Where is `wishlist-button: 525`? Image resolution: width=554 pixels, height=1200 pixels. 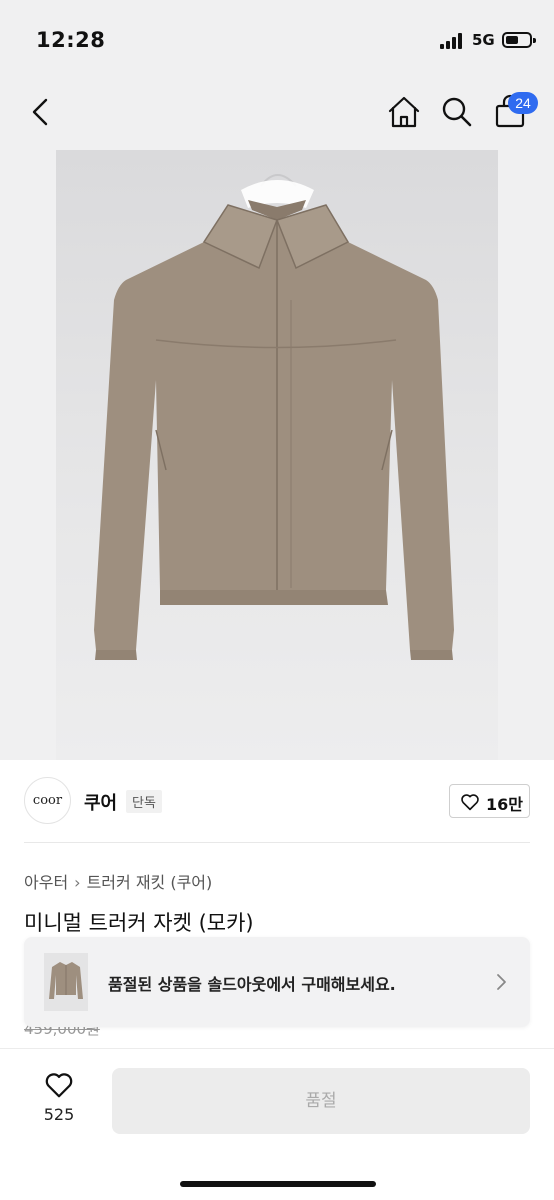 wishlist-button: 525 is located at coordinates (59, 1102).